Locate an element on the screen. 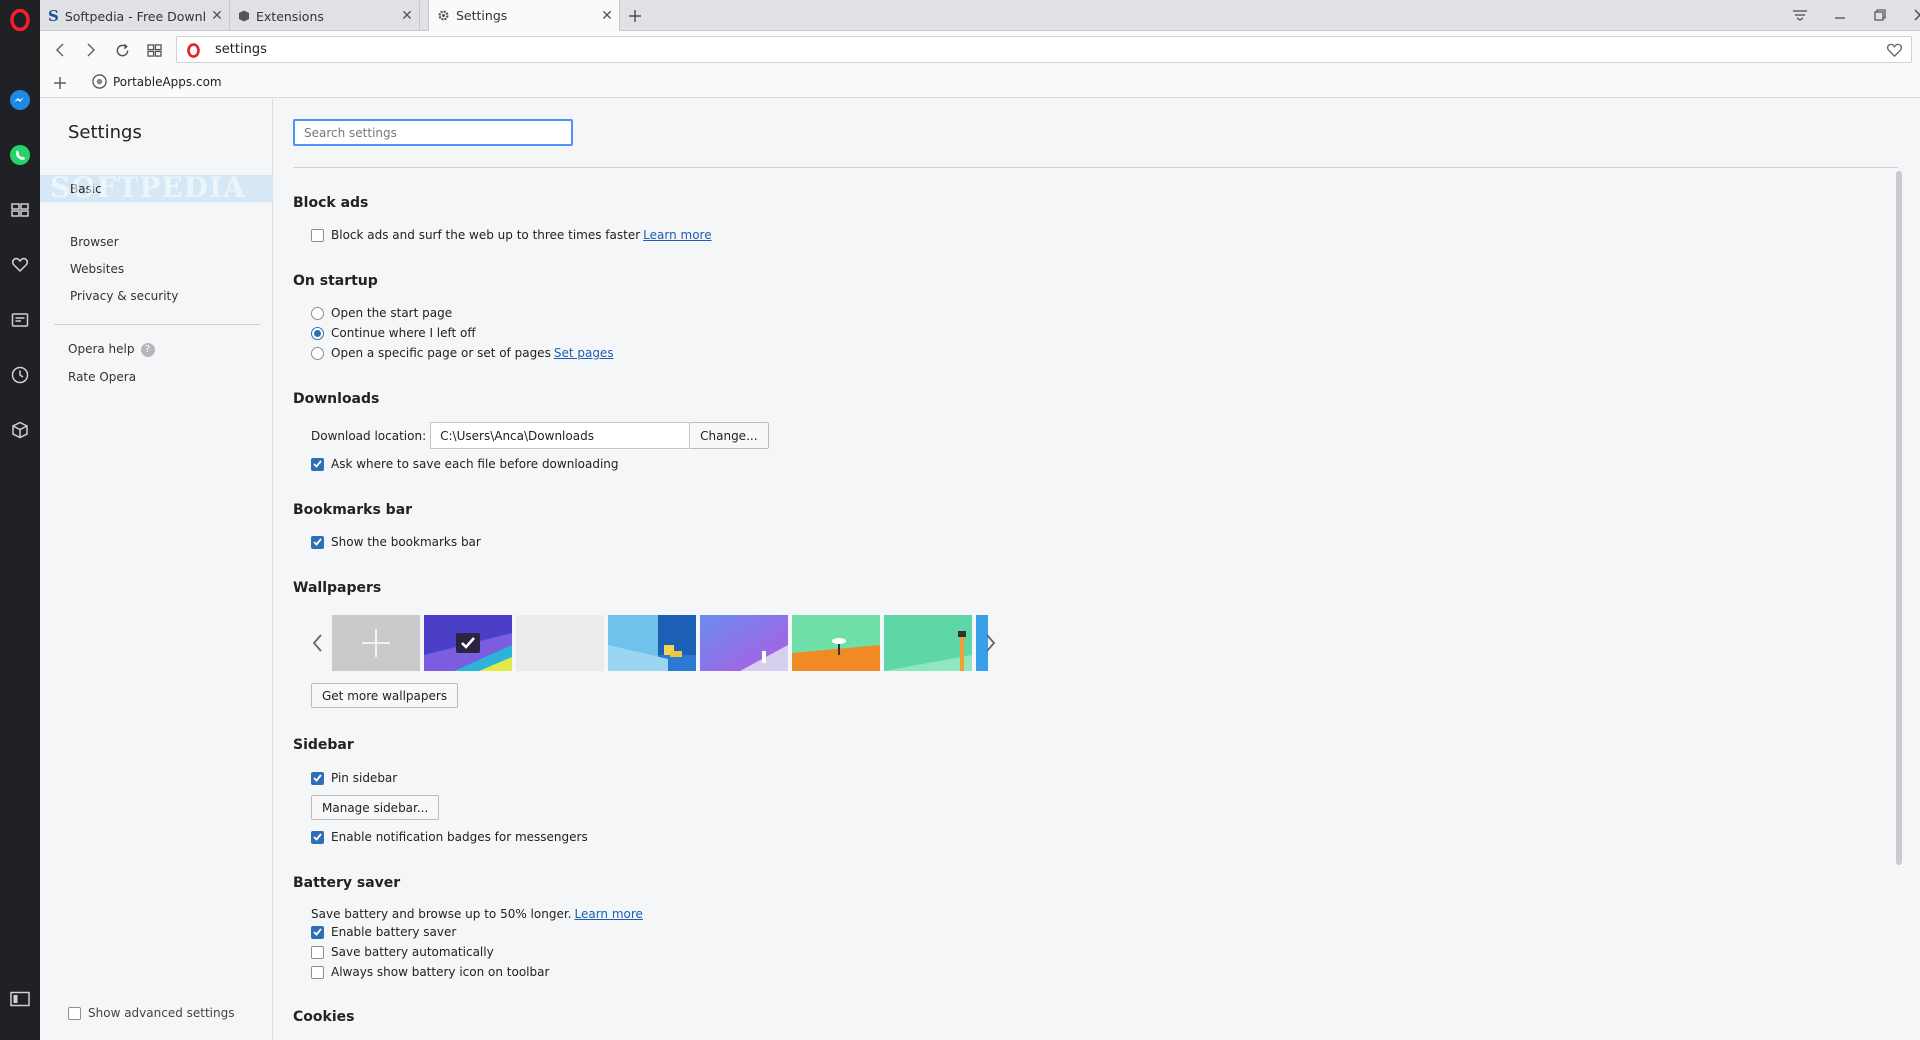 This screenshot has width=1920, height=1040. section-title-cookies: Cookies is located at coordinates (324, 1017).